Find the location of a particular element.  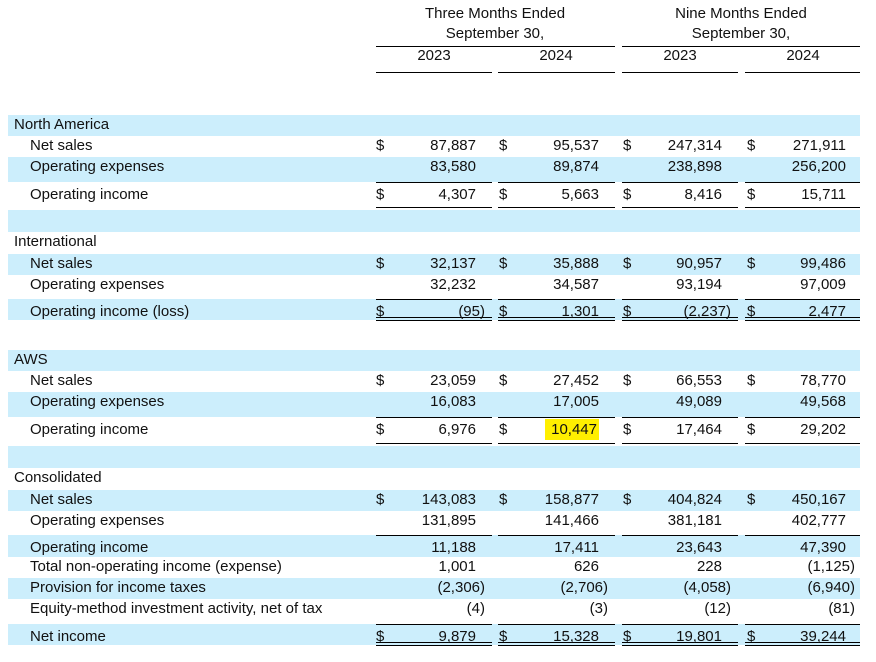

value-cell: (4,058) is located at coordinates (676, 588).